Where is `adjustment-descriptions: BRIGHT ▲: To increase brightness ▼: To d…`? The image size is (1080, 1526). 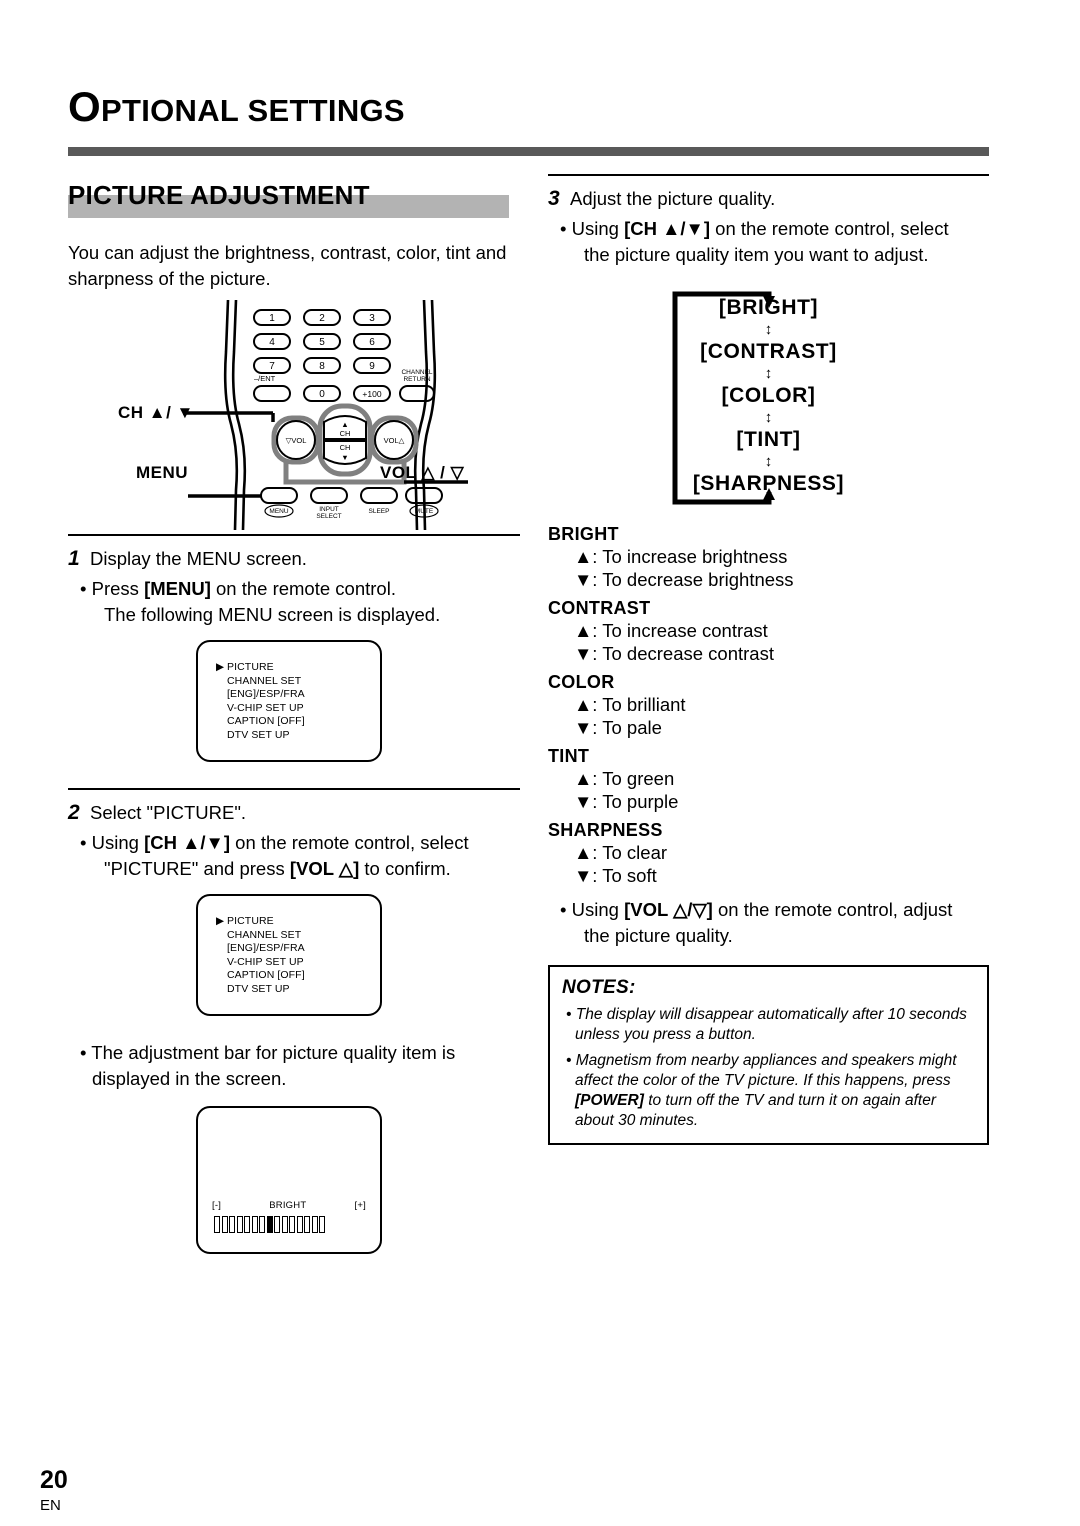 adjustment-descriptions: BRIGHT ▲: To increase brightness ▼: To d… is located at coordinates (768, 705).